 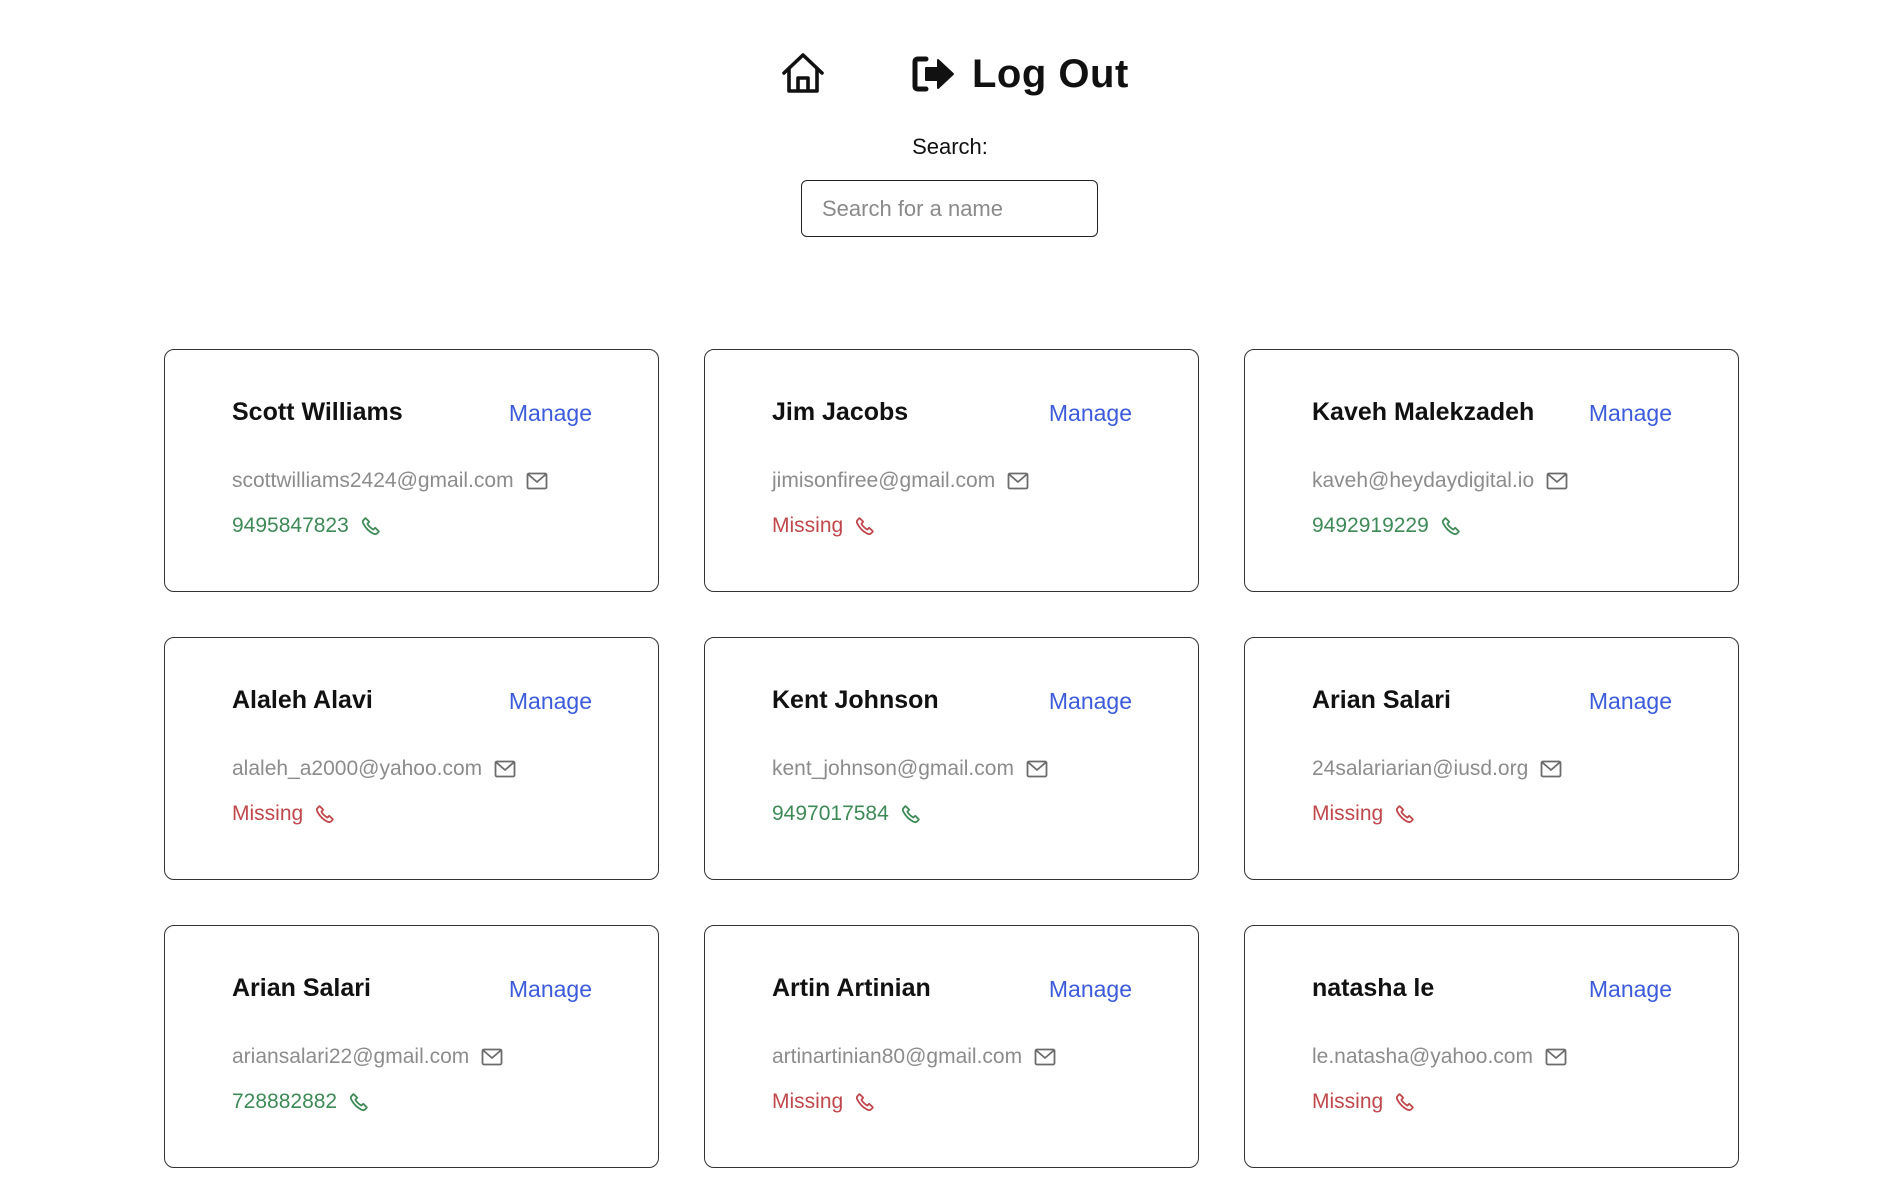 What do you see at coordinates (285, 1101) in the screenshot?
I see `contact-phone: 728882882` at bounding box center [285, 1101].